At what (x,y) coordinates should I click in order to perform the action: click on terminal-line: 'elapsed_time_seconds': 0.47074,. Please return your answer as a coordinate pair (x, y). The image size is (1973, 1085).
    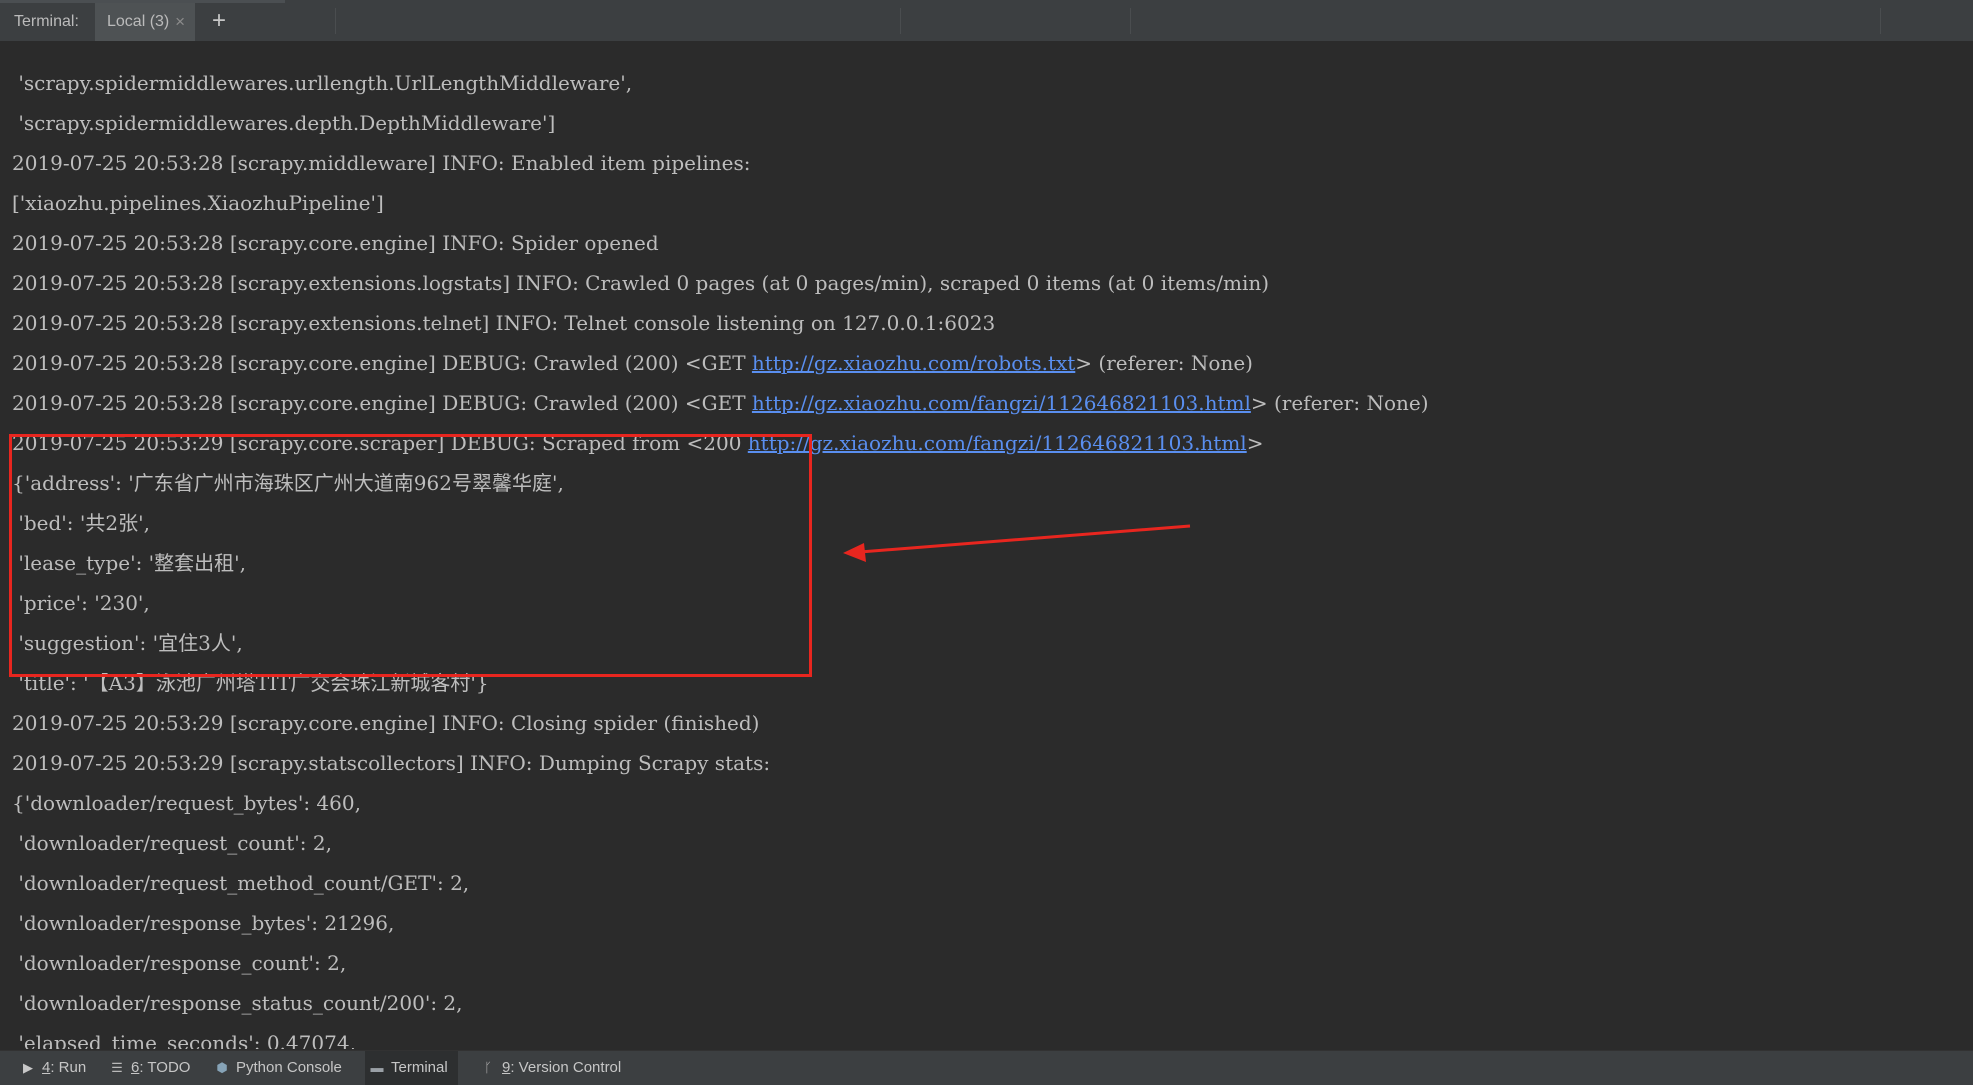
    Looking at the image, I should click on (184, 1036).